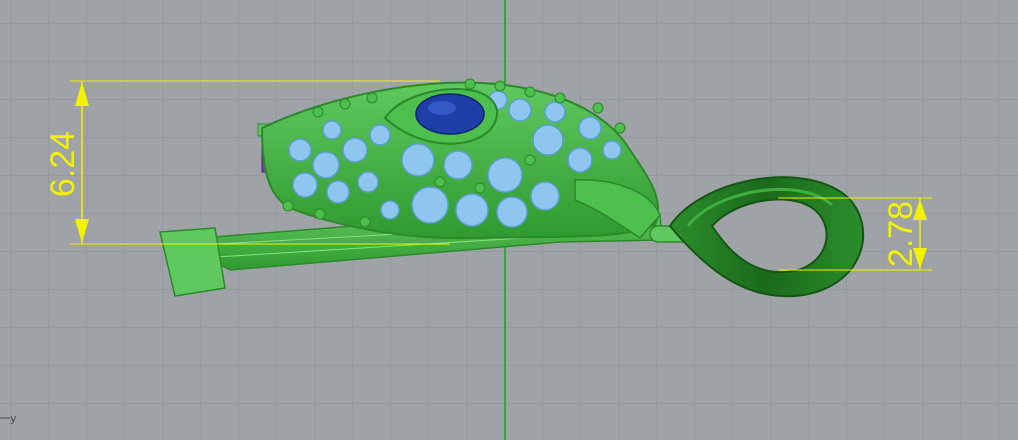 The height and width of the screenshot is (440, 1018). What do you see at coordinates (13, 418) in the screenshot?
I see `axis-label-y: y` at bounding box center [13, 418].